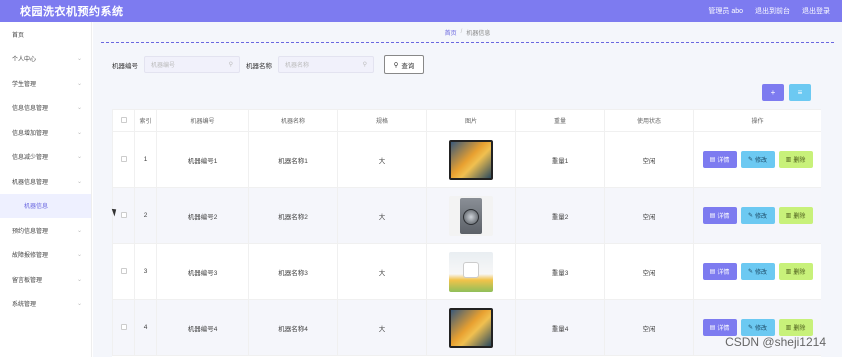 The image size is (842, 357). I want to click on column-header: 索引, so click(145, 120).